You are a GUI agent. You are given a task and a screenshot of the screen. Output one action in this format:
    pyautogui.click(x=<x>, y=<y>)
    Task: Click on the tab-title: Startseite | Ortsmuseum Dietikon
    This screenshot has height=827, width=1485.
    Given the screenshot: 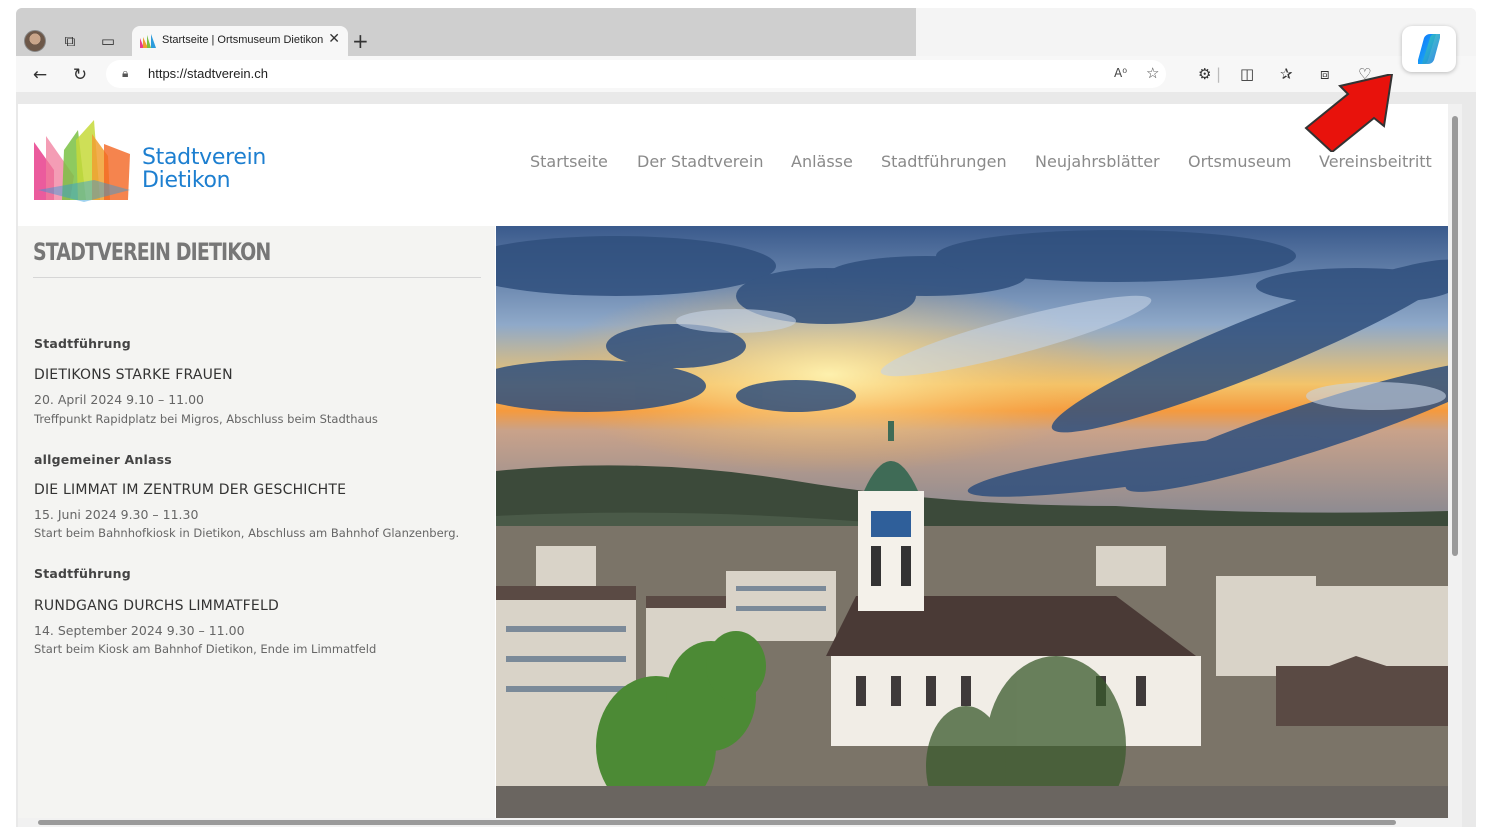 What is the action you would take?
    pyautogui.click(x=243, y=40)
    